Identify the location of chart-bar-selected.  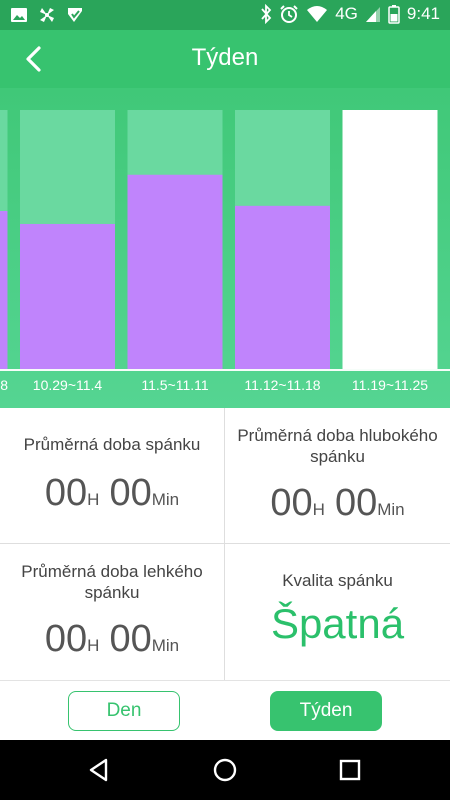
(390, 239).